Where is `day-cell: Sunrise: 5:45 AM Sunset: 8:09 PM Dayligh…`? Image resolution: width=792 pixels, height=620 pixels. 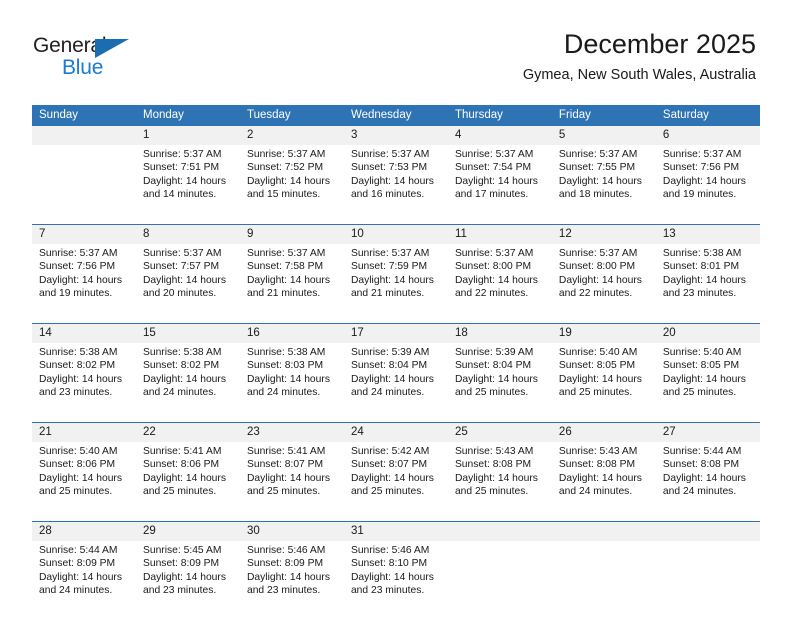
day-cell: Sunrise: 5:45 AM Sunset: 8:09 PM Dayligh… is located at coordinates (187, 580).